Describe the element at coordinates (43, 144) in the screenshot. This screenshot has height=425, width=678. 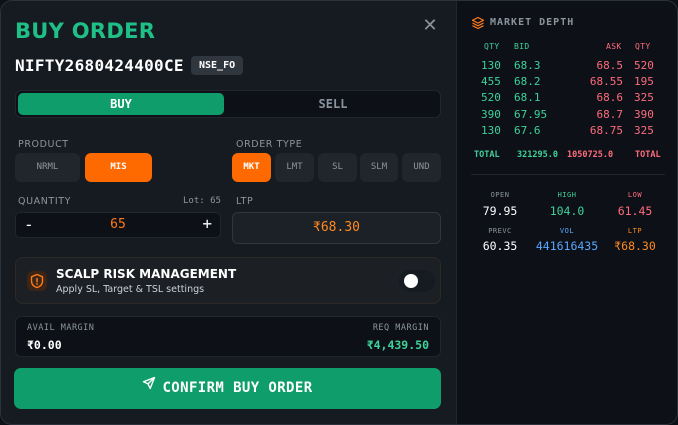
I see `product-label: PRODUCT` at that location.